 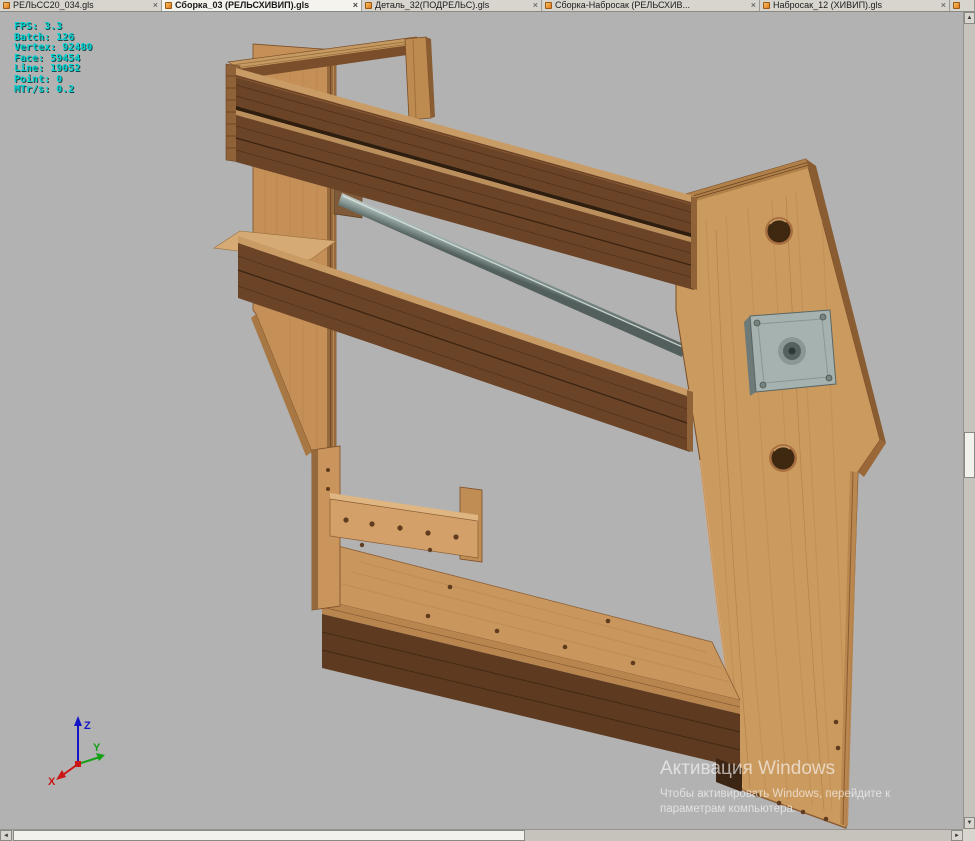 I want to click on scroll-down-button: ▼, so click(x=969, y=823).